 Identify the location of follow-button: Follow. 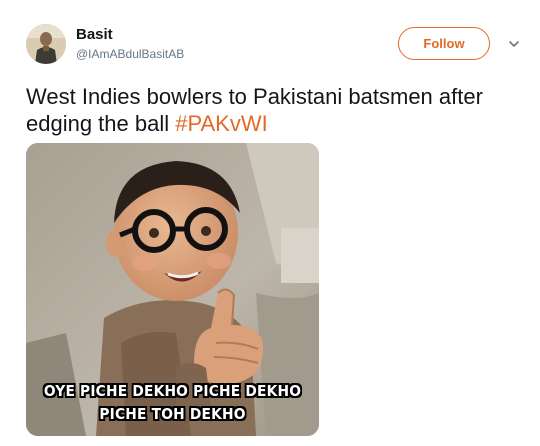
(444, 43).